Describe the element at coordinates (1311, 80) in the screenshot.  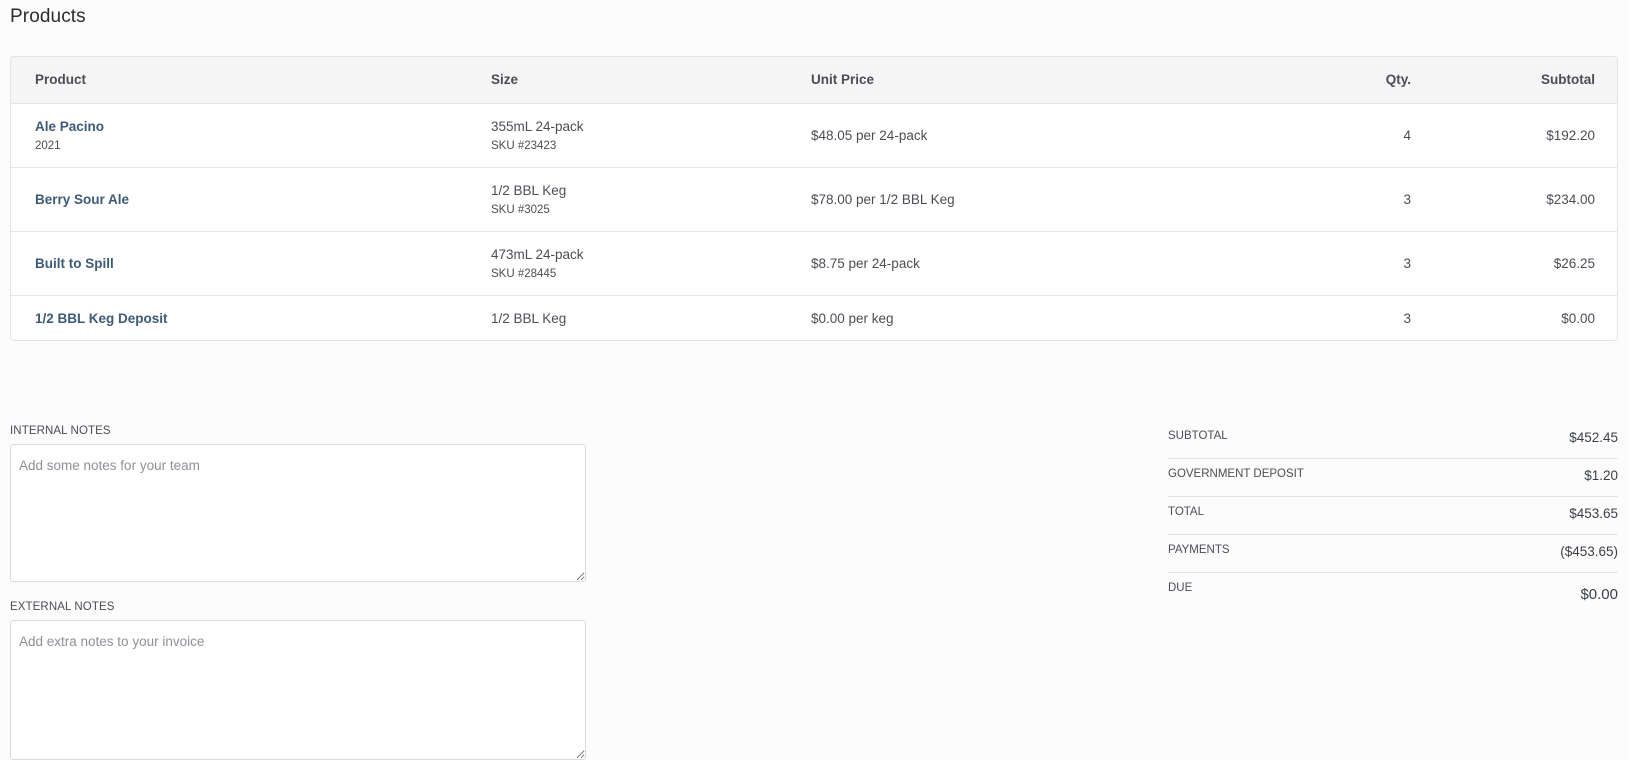
I see `column-header-qty: Qty.` at that location.